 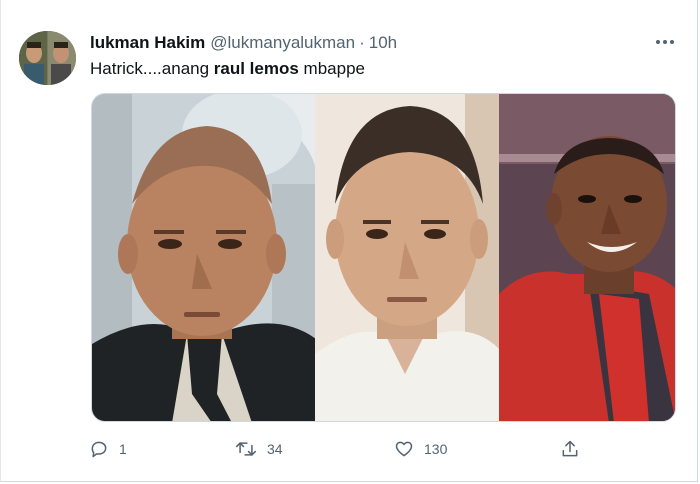 I want to click on avatar-image, so click(x=47, y=58).